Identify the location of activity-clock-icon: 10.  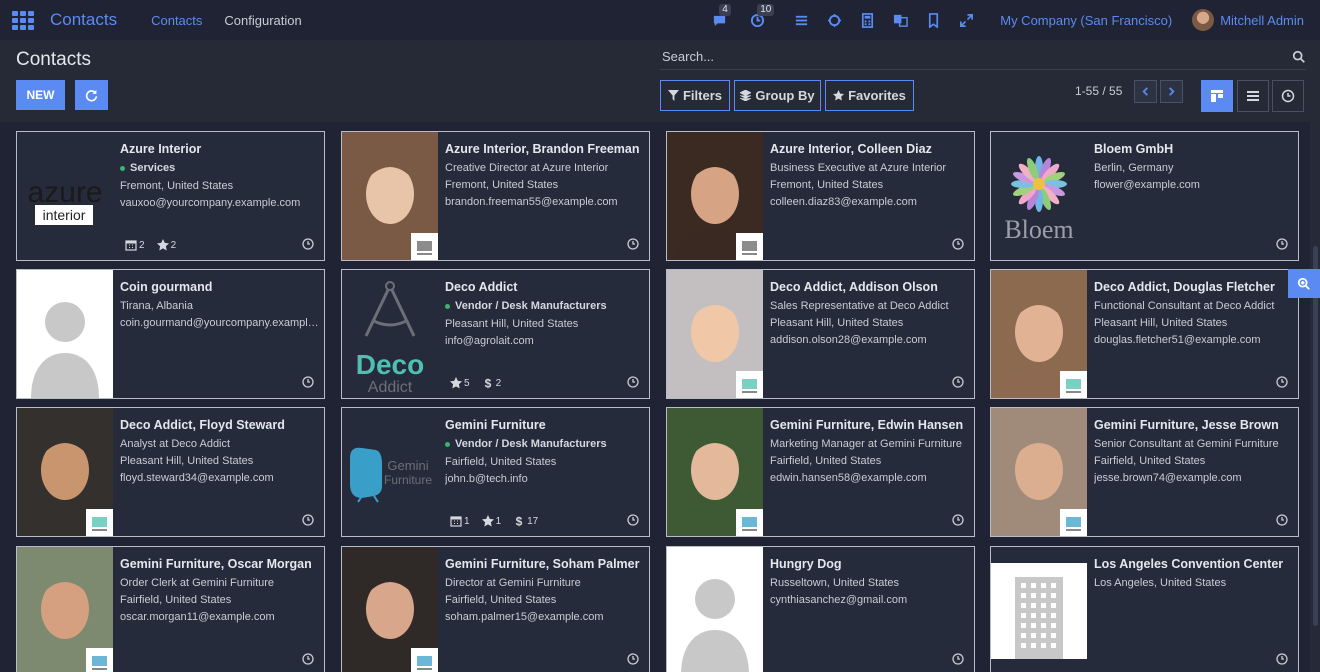
(762, 16).